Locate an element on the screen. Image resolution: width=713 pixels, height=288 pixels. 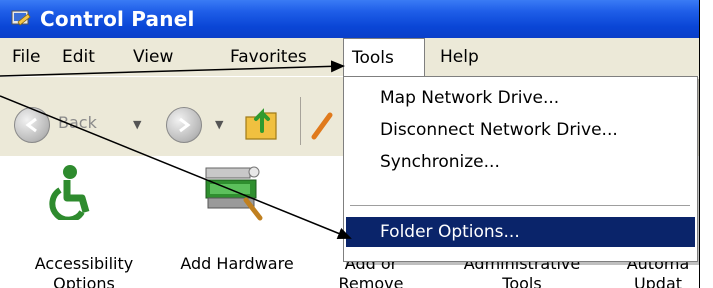
forward-dropdown-icon: ▼ is located at coordinates (219, 124).